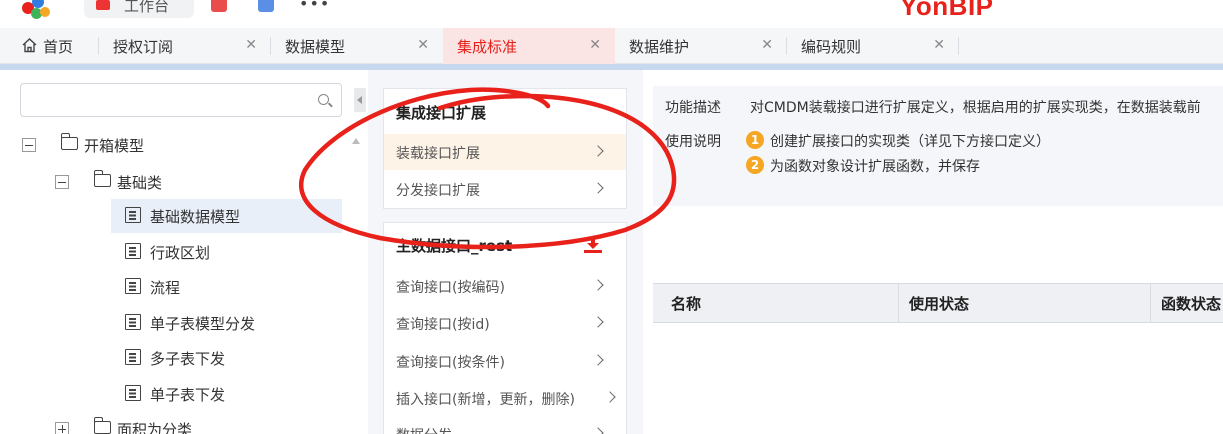 The image size is (1223, 434). I want to click on tab-encoding-rules: 编码规则 ✕, so click(873, 46).